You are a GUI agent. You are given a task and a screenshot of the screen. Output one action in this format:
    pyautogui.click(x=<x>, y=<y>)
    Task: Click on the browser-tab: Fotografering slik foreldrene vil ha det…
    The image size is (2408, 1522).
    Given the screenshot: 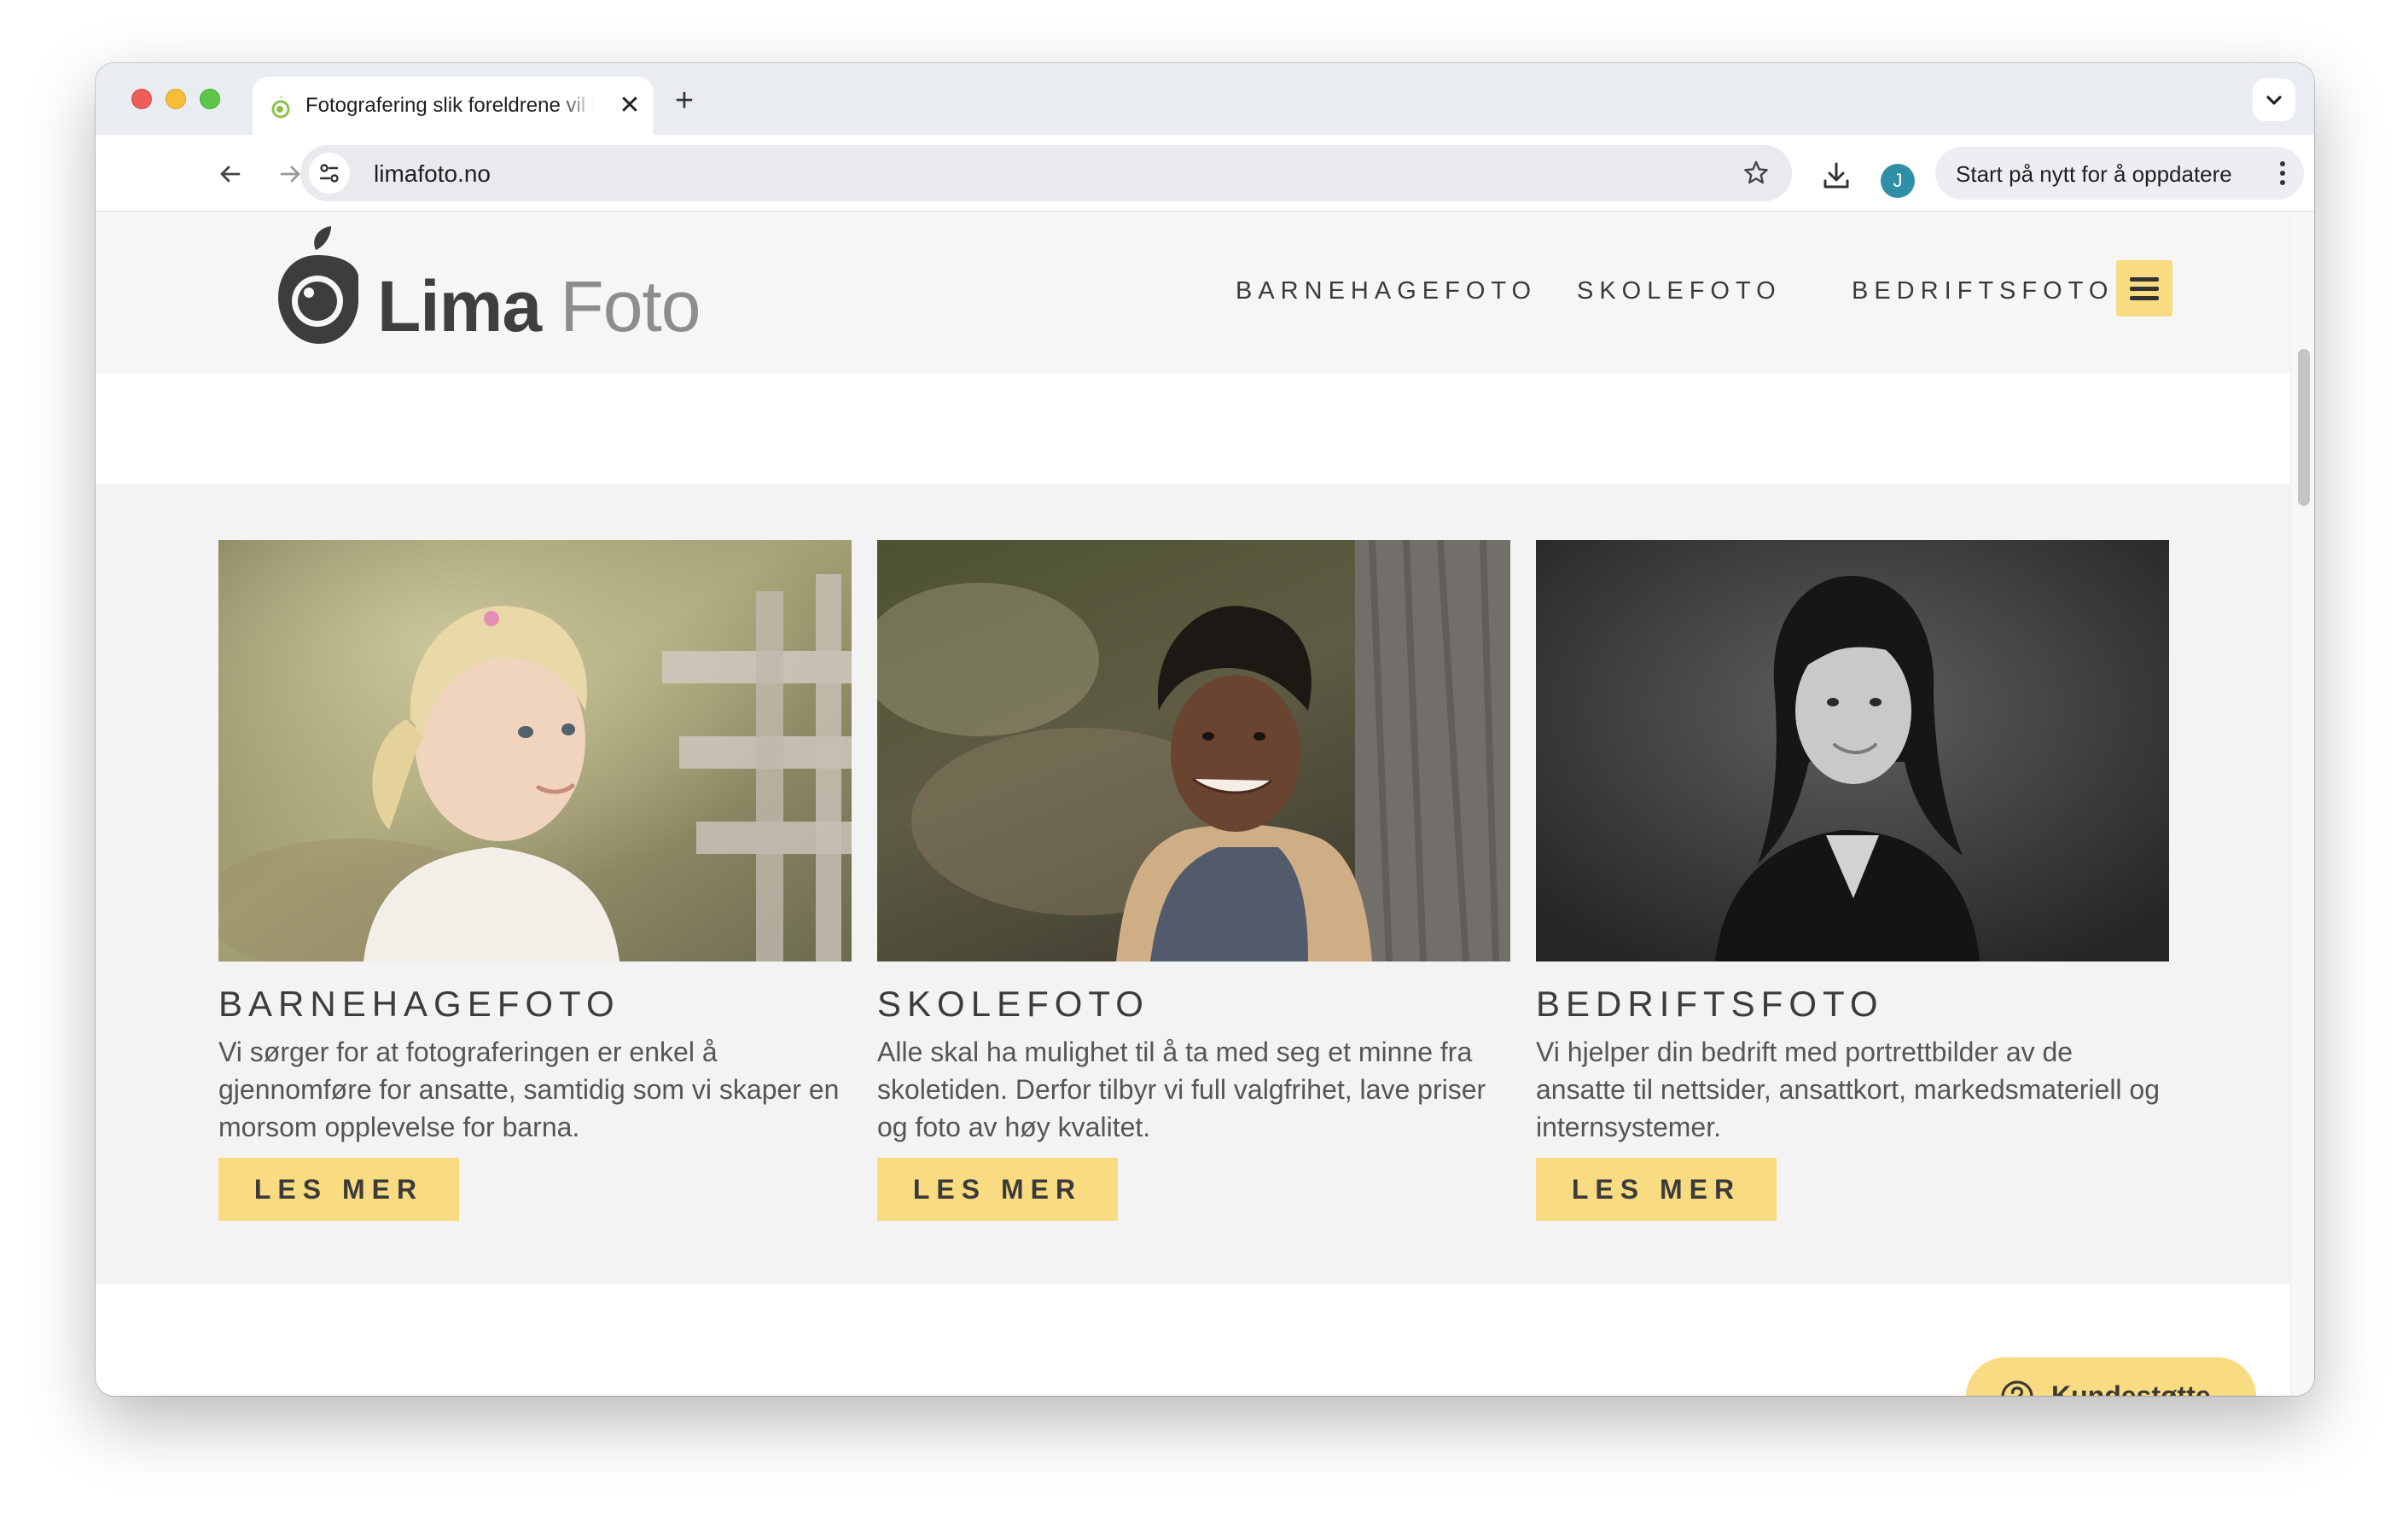 What is the action you would take?
    pyautogui.click(x=453, y=106)
    